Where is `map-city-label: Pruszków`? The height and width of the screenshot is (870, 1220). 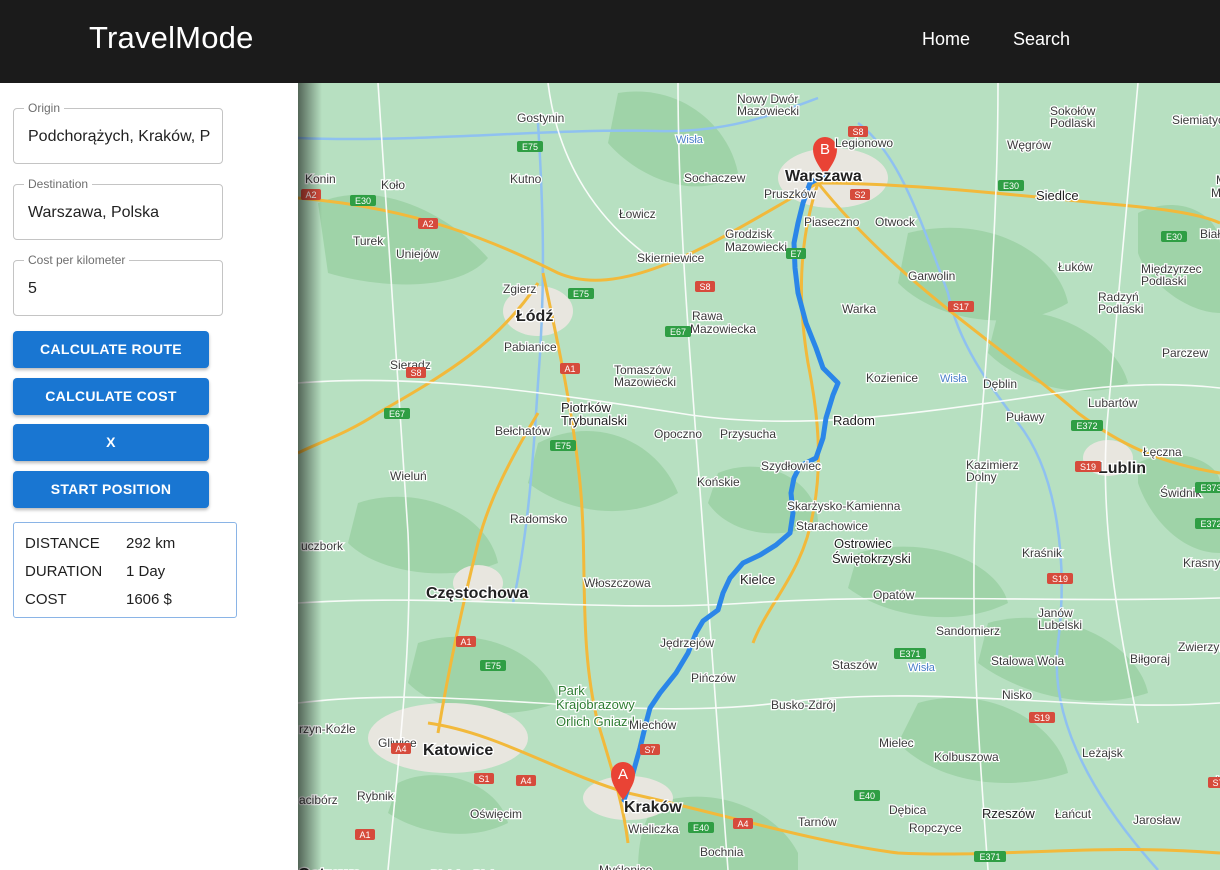
map-city-label: Pruszków is located at coordinates (790, 194).